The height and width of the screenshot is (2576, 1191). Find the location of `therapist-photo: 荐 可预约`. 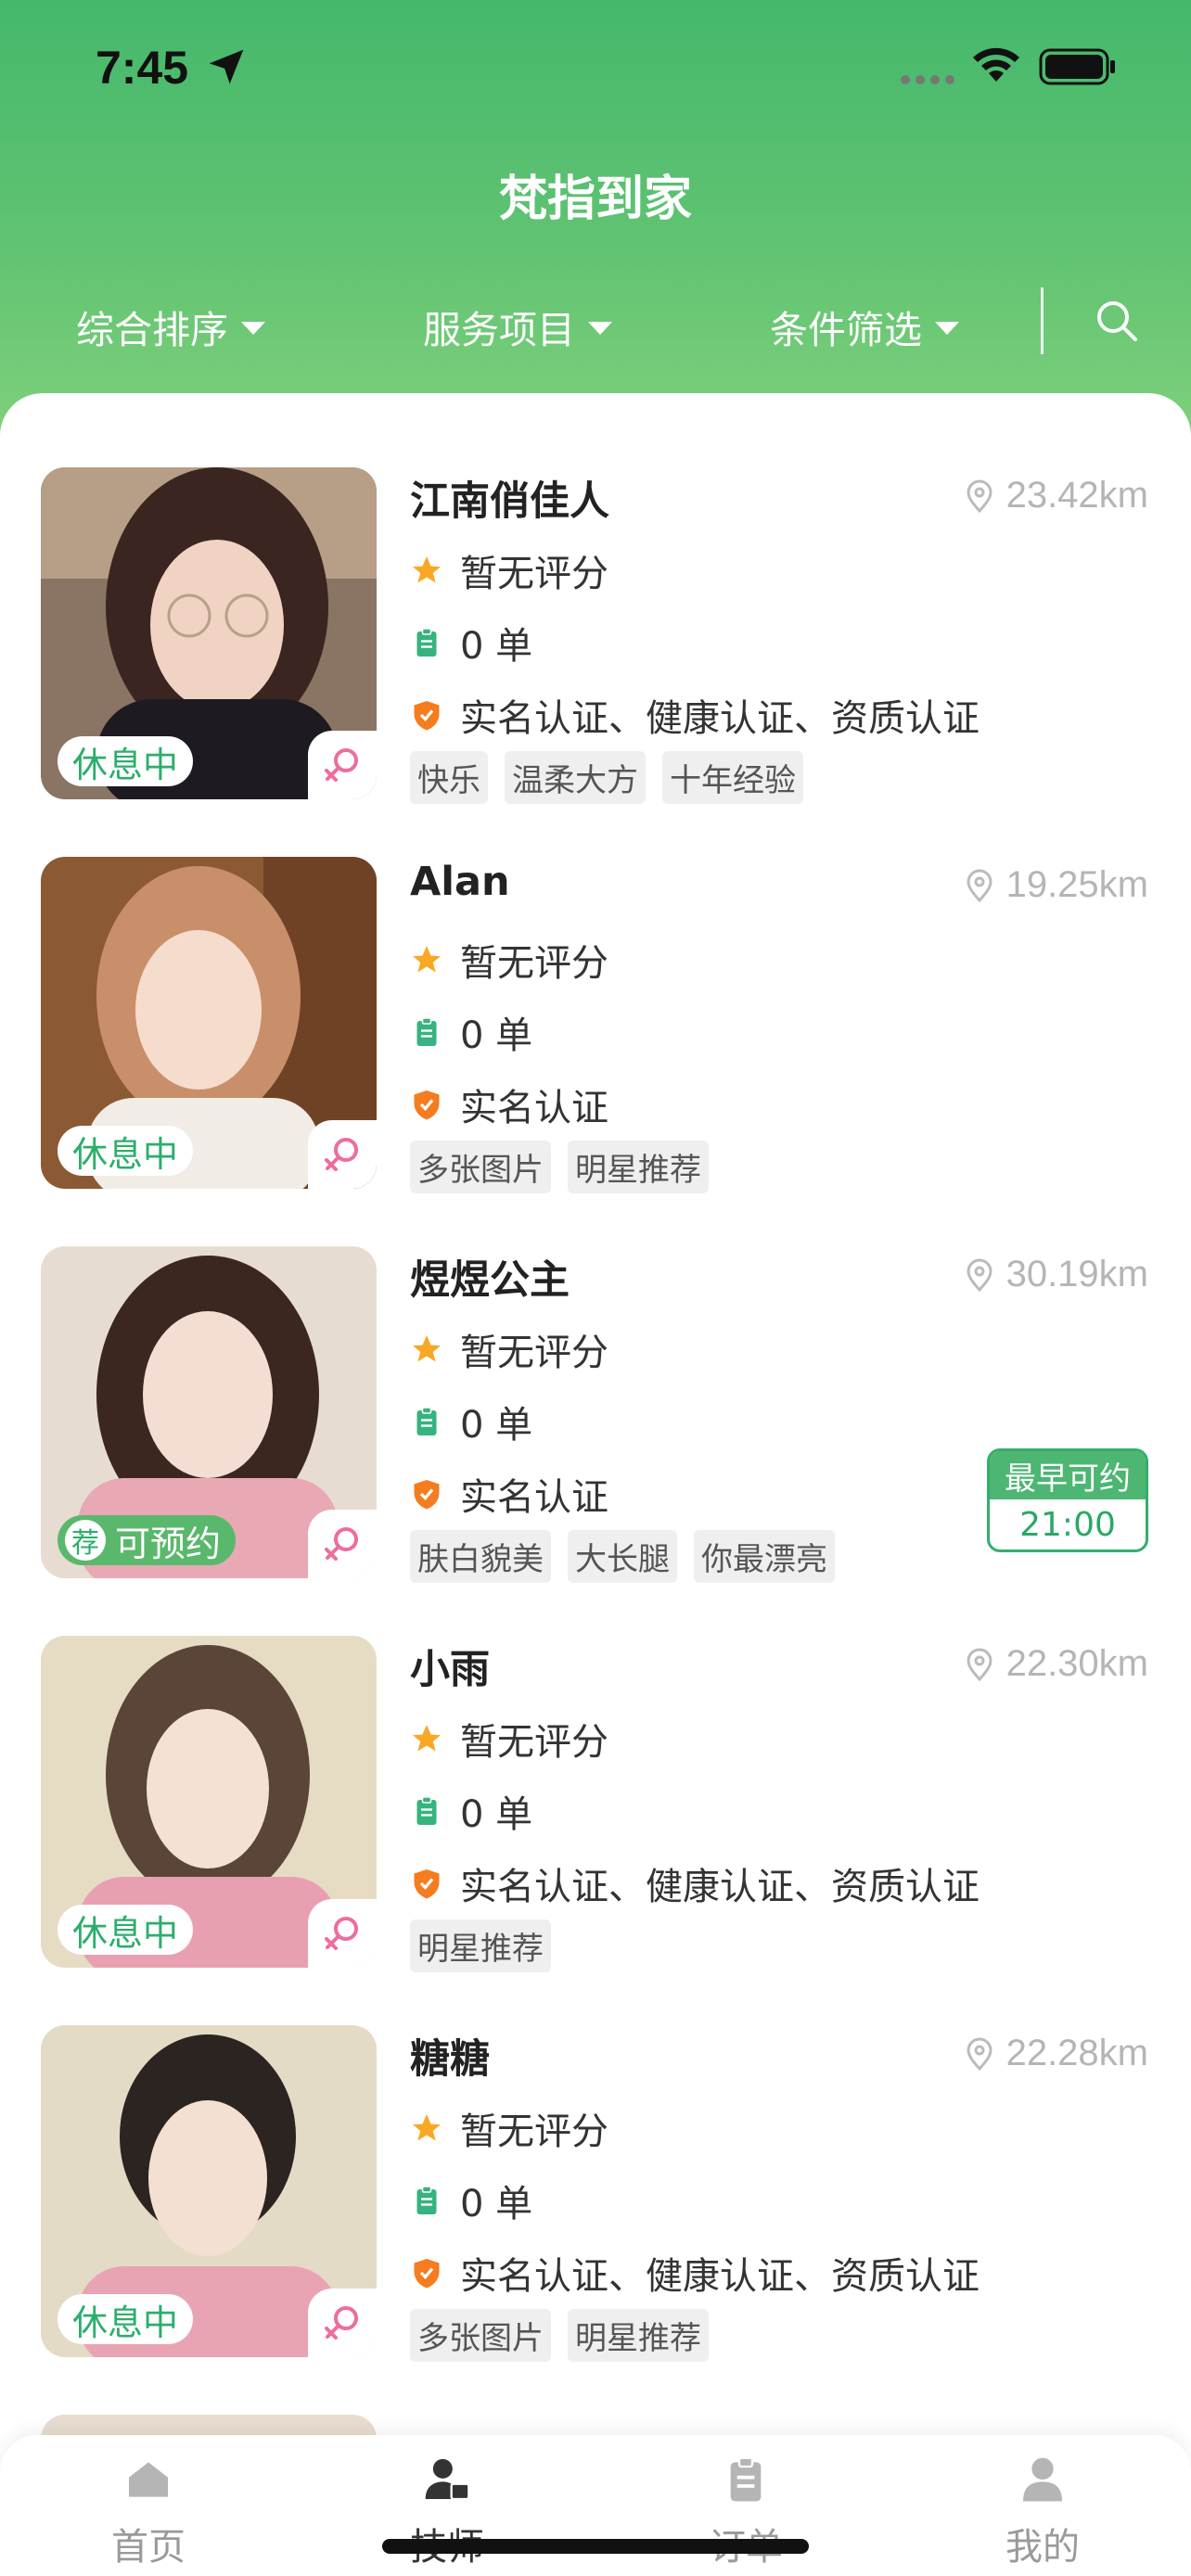

therapist-photo: 荐 可预约 is located at coordinates (209, 1412).